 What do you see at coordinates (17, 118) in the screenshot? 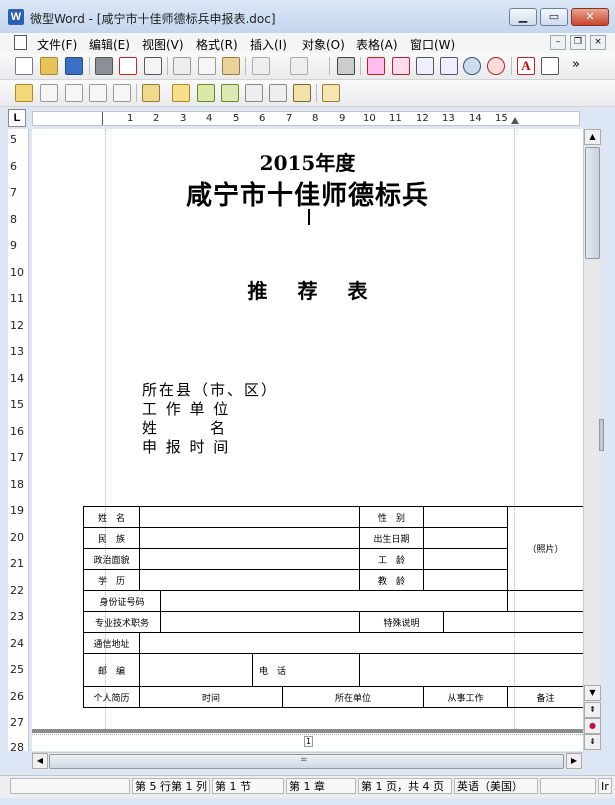
I see `tab-stop-selector: L` at bounding box center [17, 118].